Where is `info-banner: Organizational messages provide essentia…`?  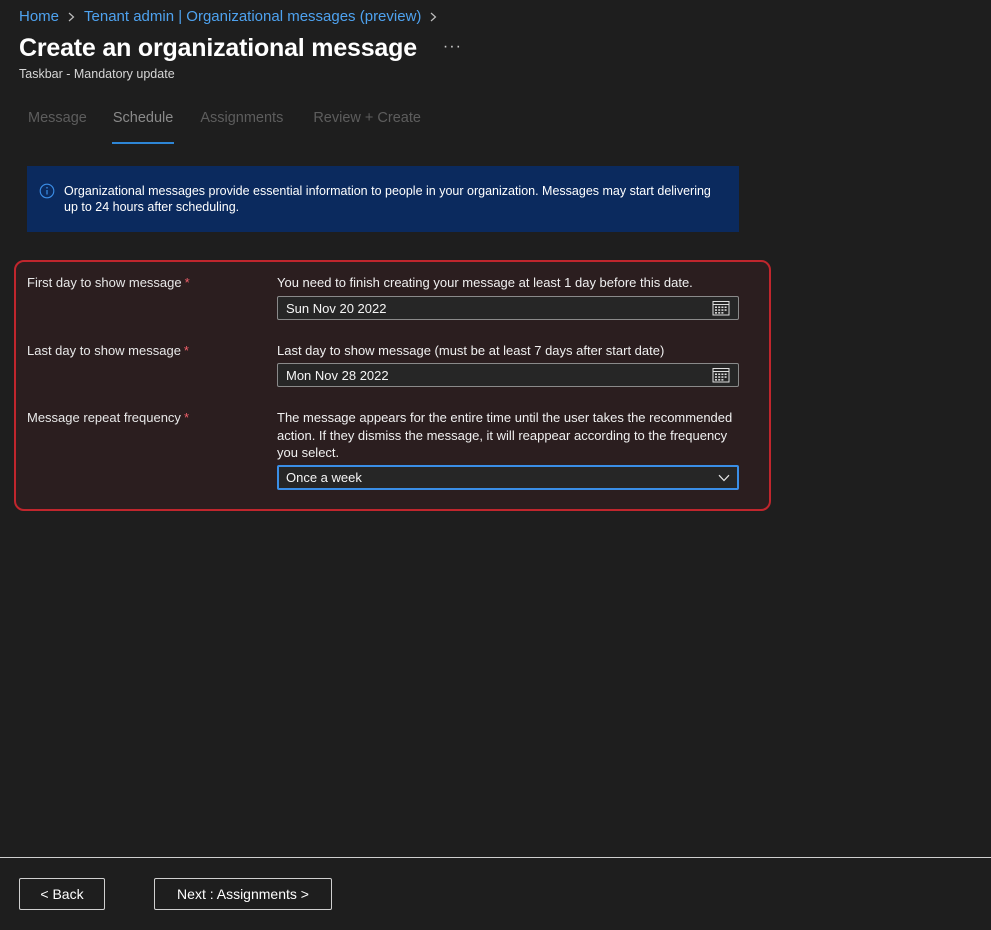
info-banner: Organizational messages provide essentia… is located at coordinates (383, 199).